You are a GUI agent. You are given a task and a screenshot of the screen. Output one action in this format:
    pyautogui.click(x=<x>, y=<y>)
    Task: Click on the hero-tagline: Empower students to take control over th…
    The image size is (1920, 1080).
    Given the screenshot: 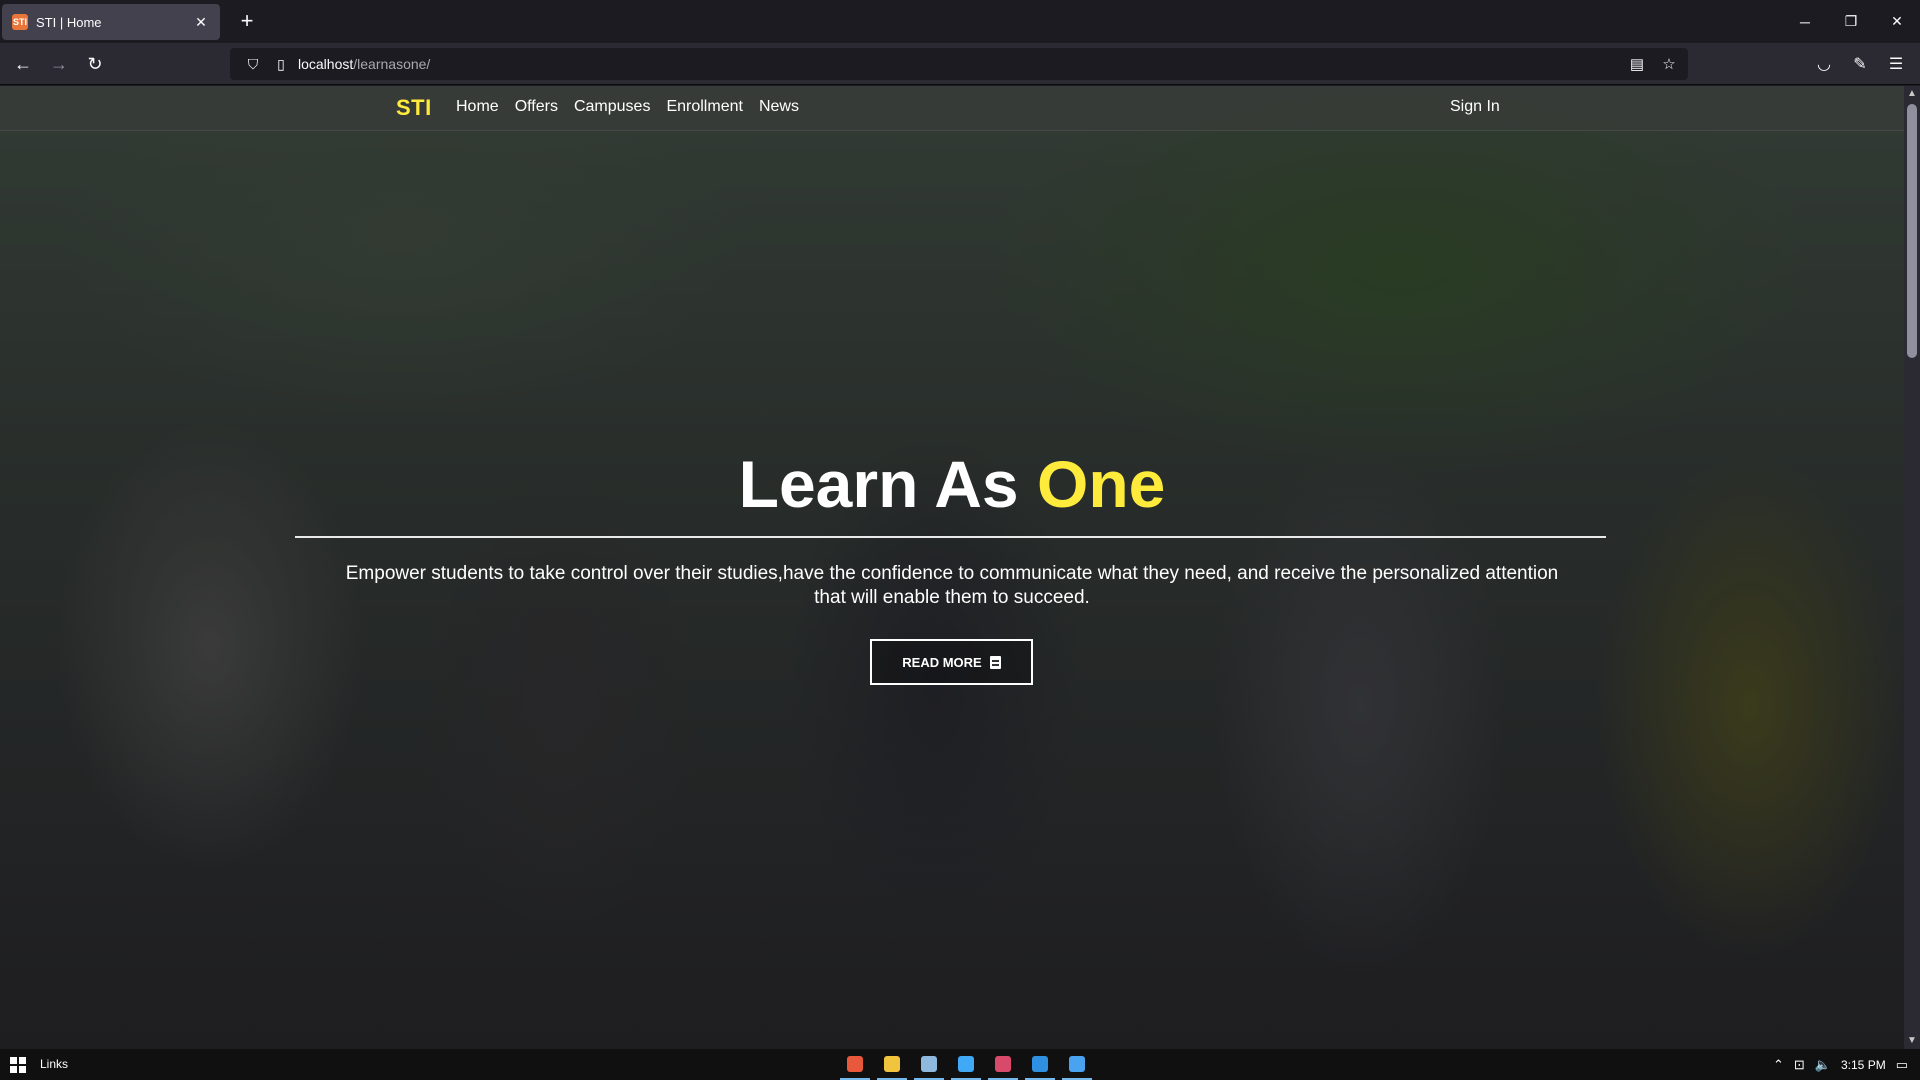 What is the action you would take?
    pyautogui.click(x=952, y=585)
    